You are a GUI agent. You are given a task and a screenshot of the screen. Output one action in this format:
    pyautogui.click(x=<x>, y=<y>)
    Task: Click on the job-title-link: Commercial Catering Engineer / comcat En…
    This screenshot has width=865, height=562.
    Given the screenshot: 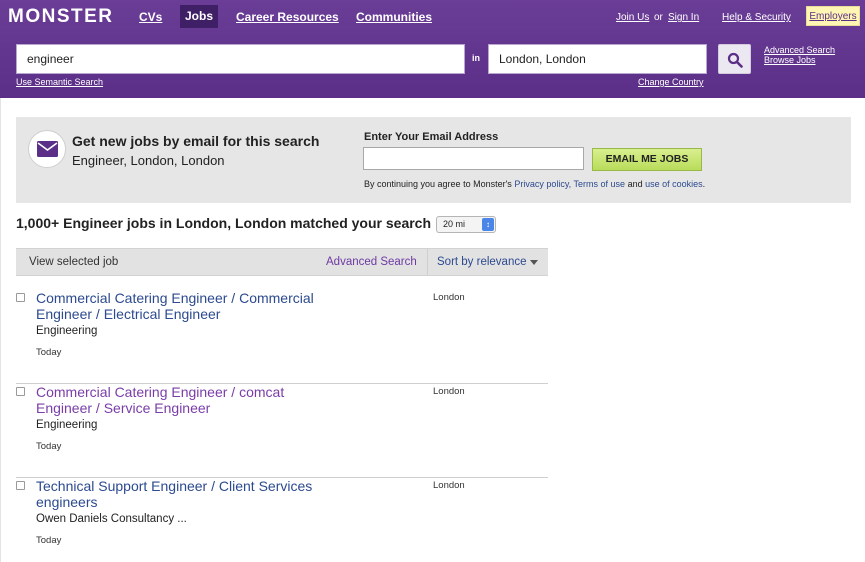 What is the action you would take?
    pyautogui.click(x=186, y=400)
    